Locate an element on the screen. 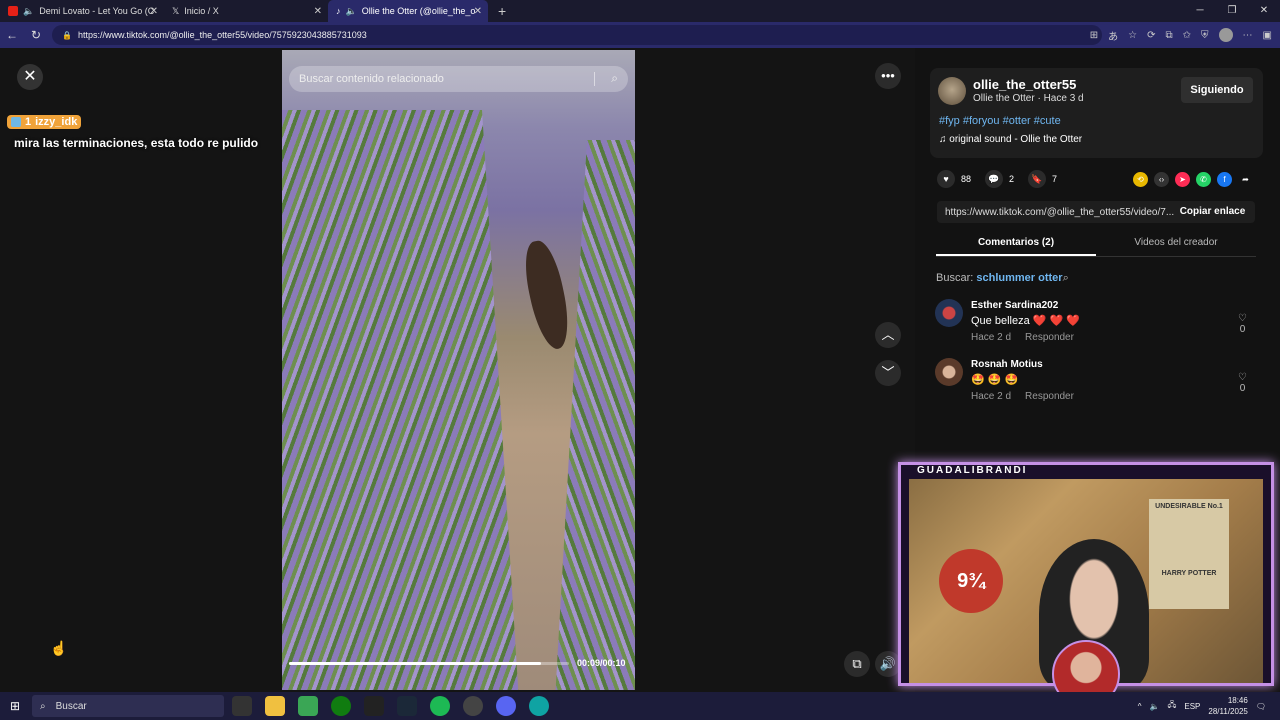  like-stat: ♥ 88 is located at coordinates (954, 179).